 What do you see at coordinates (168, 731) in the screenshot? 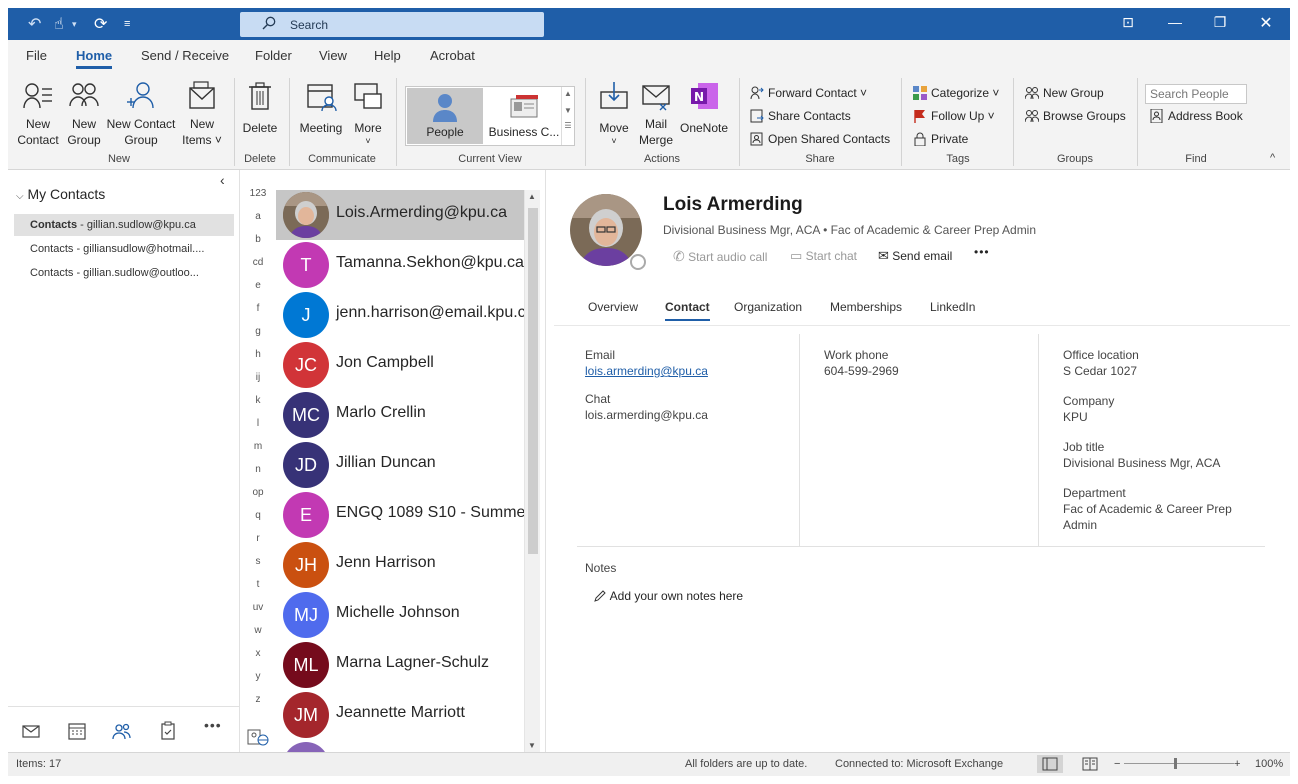
I see `tasks-icon` at bounding box center [168, 731].